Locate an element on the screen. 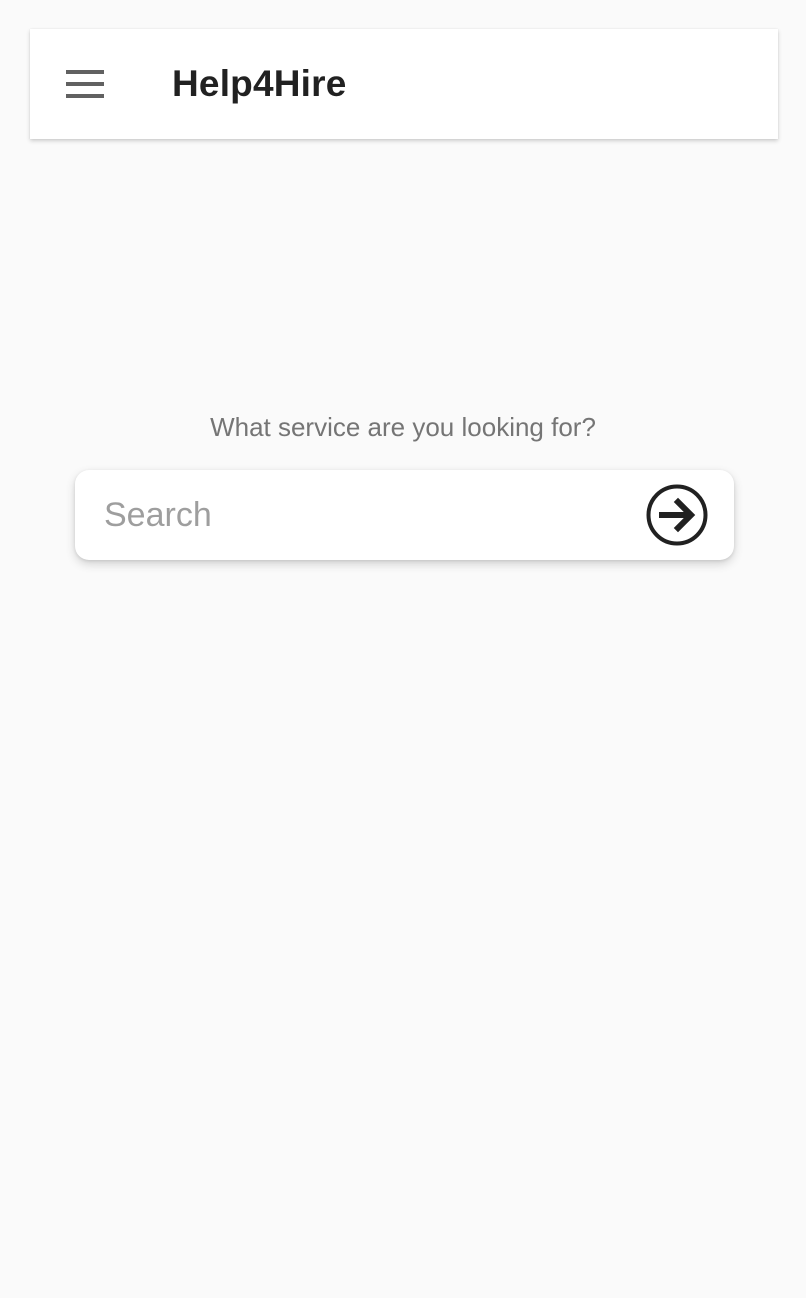 This screenshot has height=1298, width=806. app-title: Help4Hire is located at coordinates (259, 83).